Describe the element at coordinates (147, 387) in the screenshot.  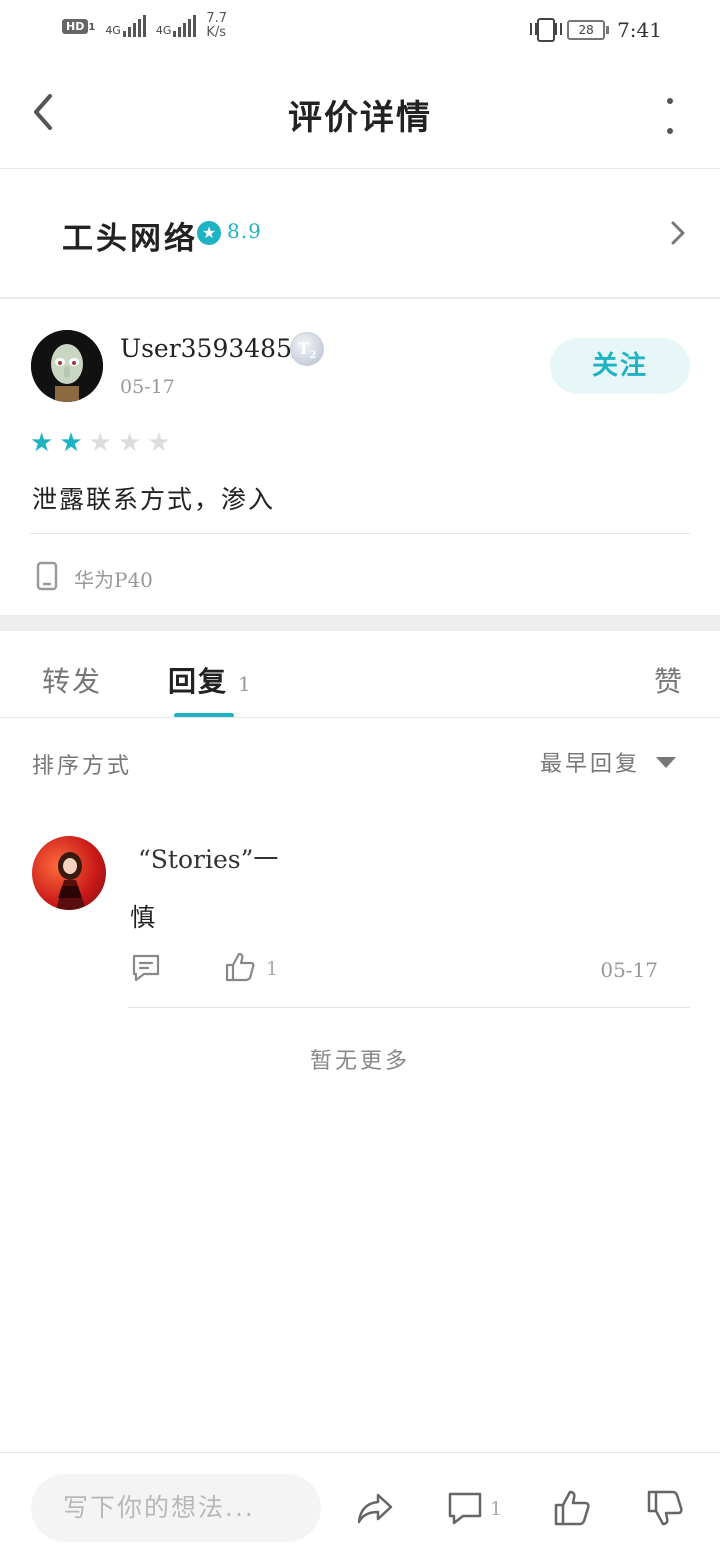
I see `review-date: 05-17` at that location.